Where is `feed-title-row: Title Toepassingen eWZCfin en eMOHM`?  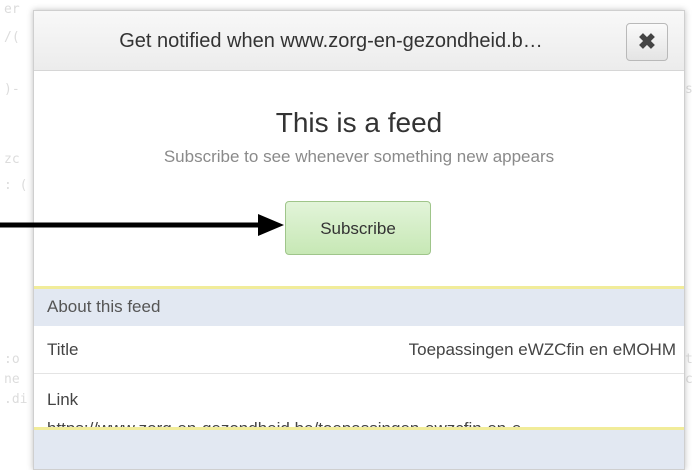 feed-title-row: Title Toepassingen eWZCfin en eMOHM is located at coordinates (359, 350).